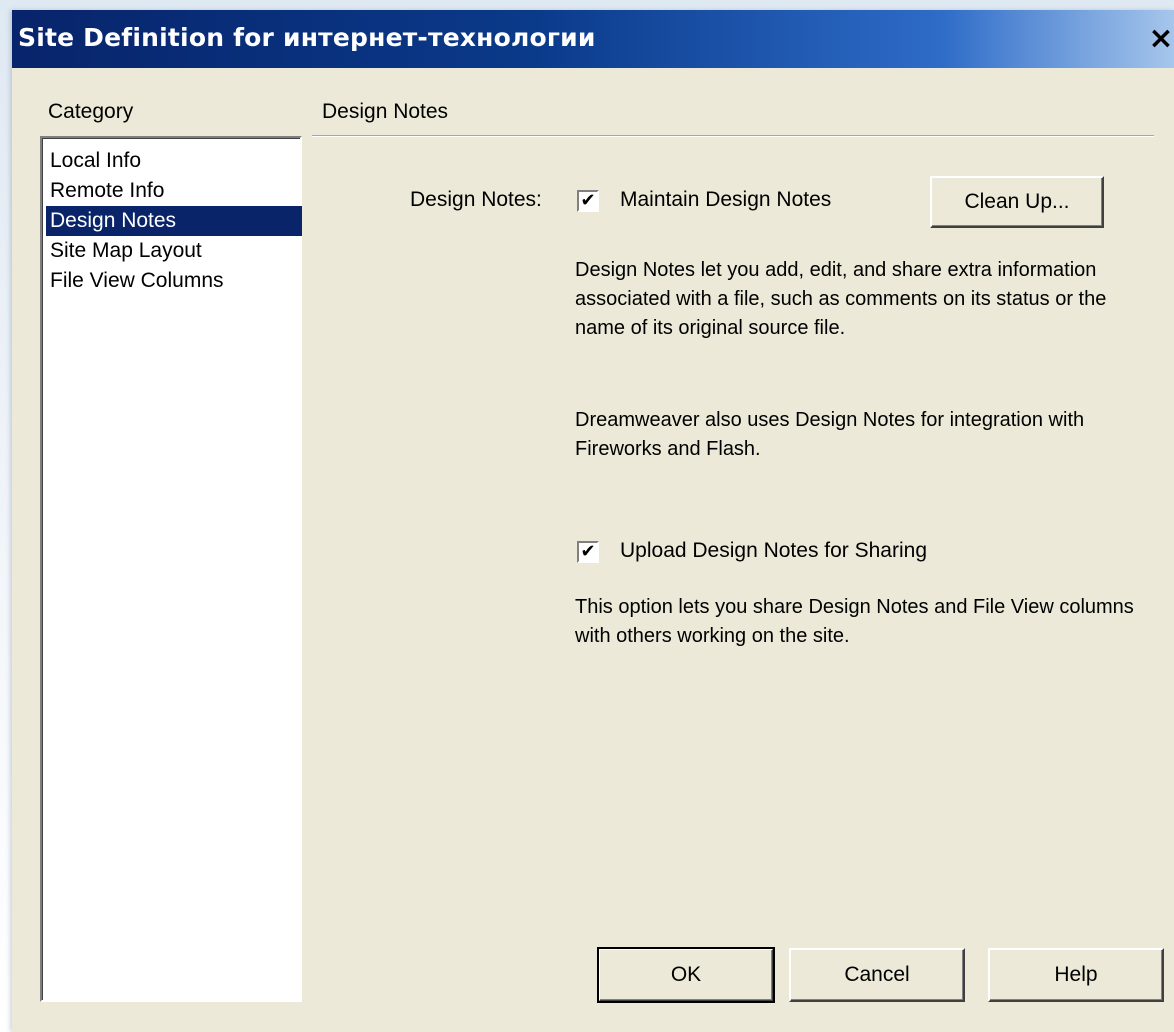  I want to click on cancel-button: Cancel, so click(877, 975).